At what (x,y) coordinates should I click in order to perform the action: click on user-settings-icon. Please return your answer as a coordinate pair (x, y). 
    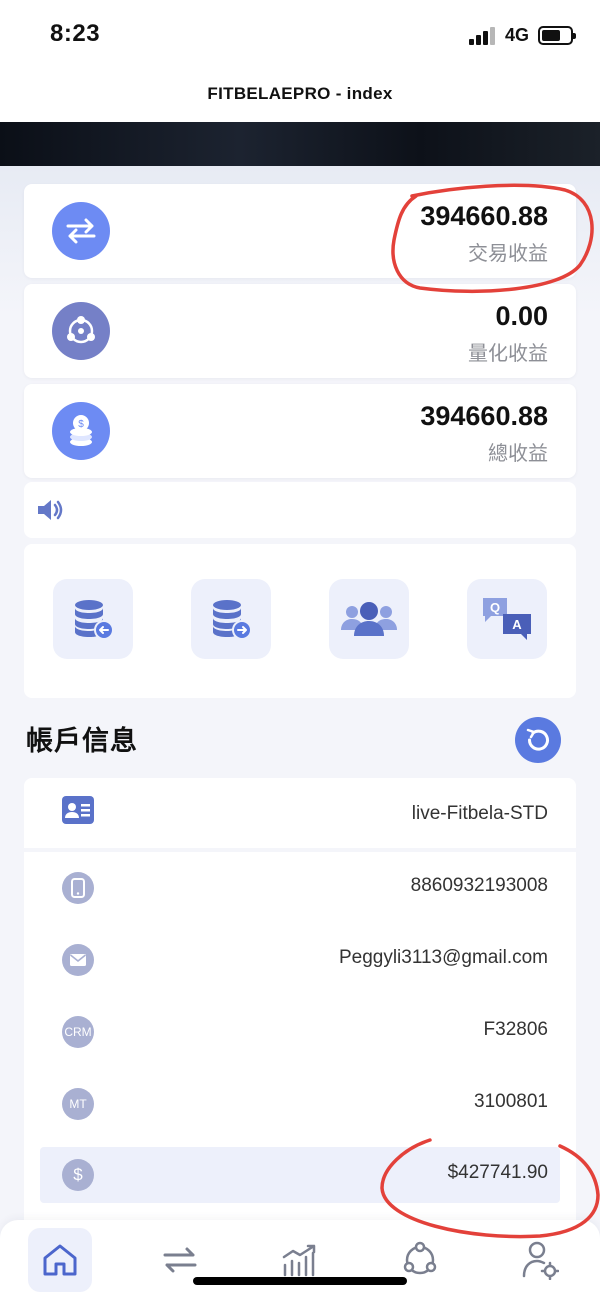
    Looking at the image, I should click on (540, 1260).